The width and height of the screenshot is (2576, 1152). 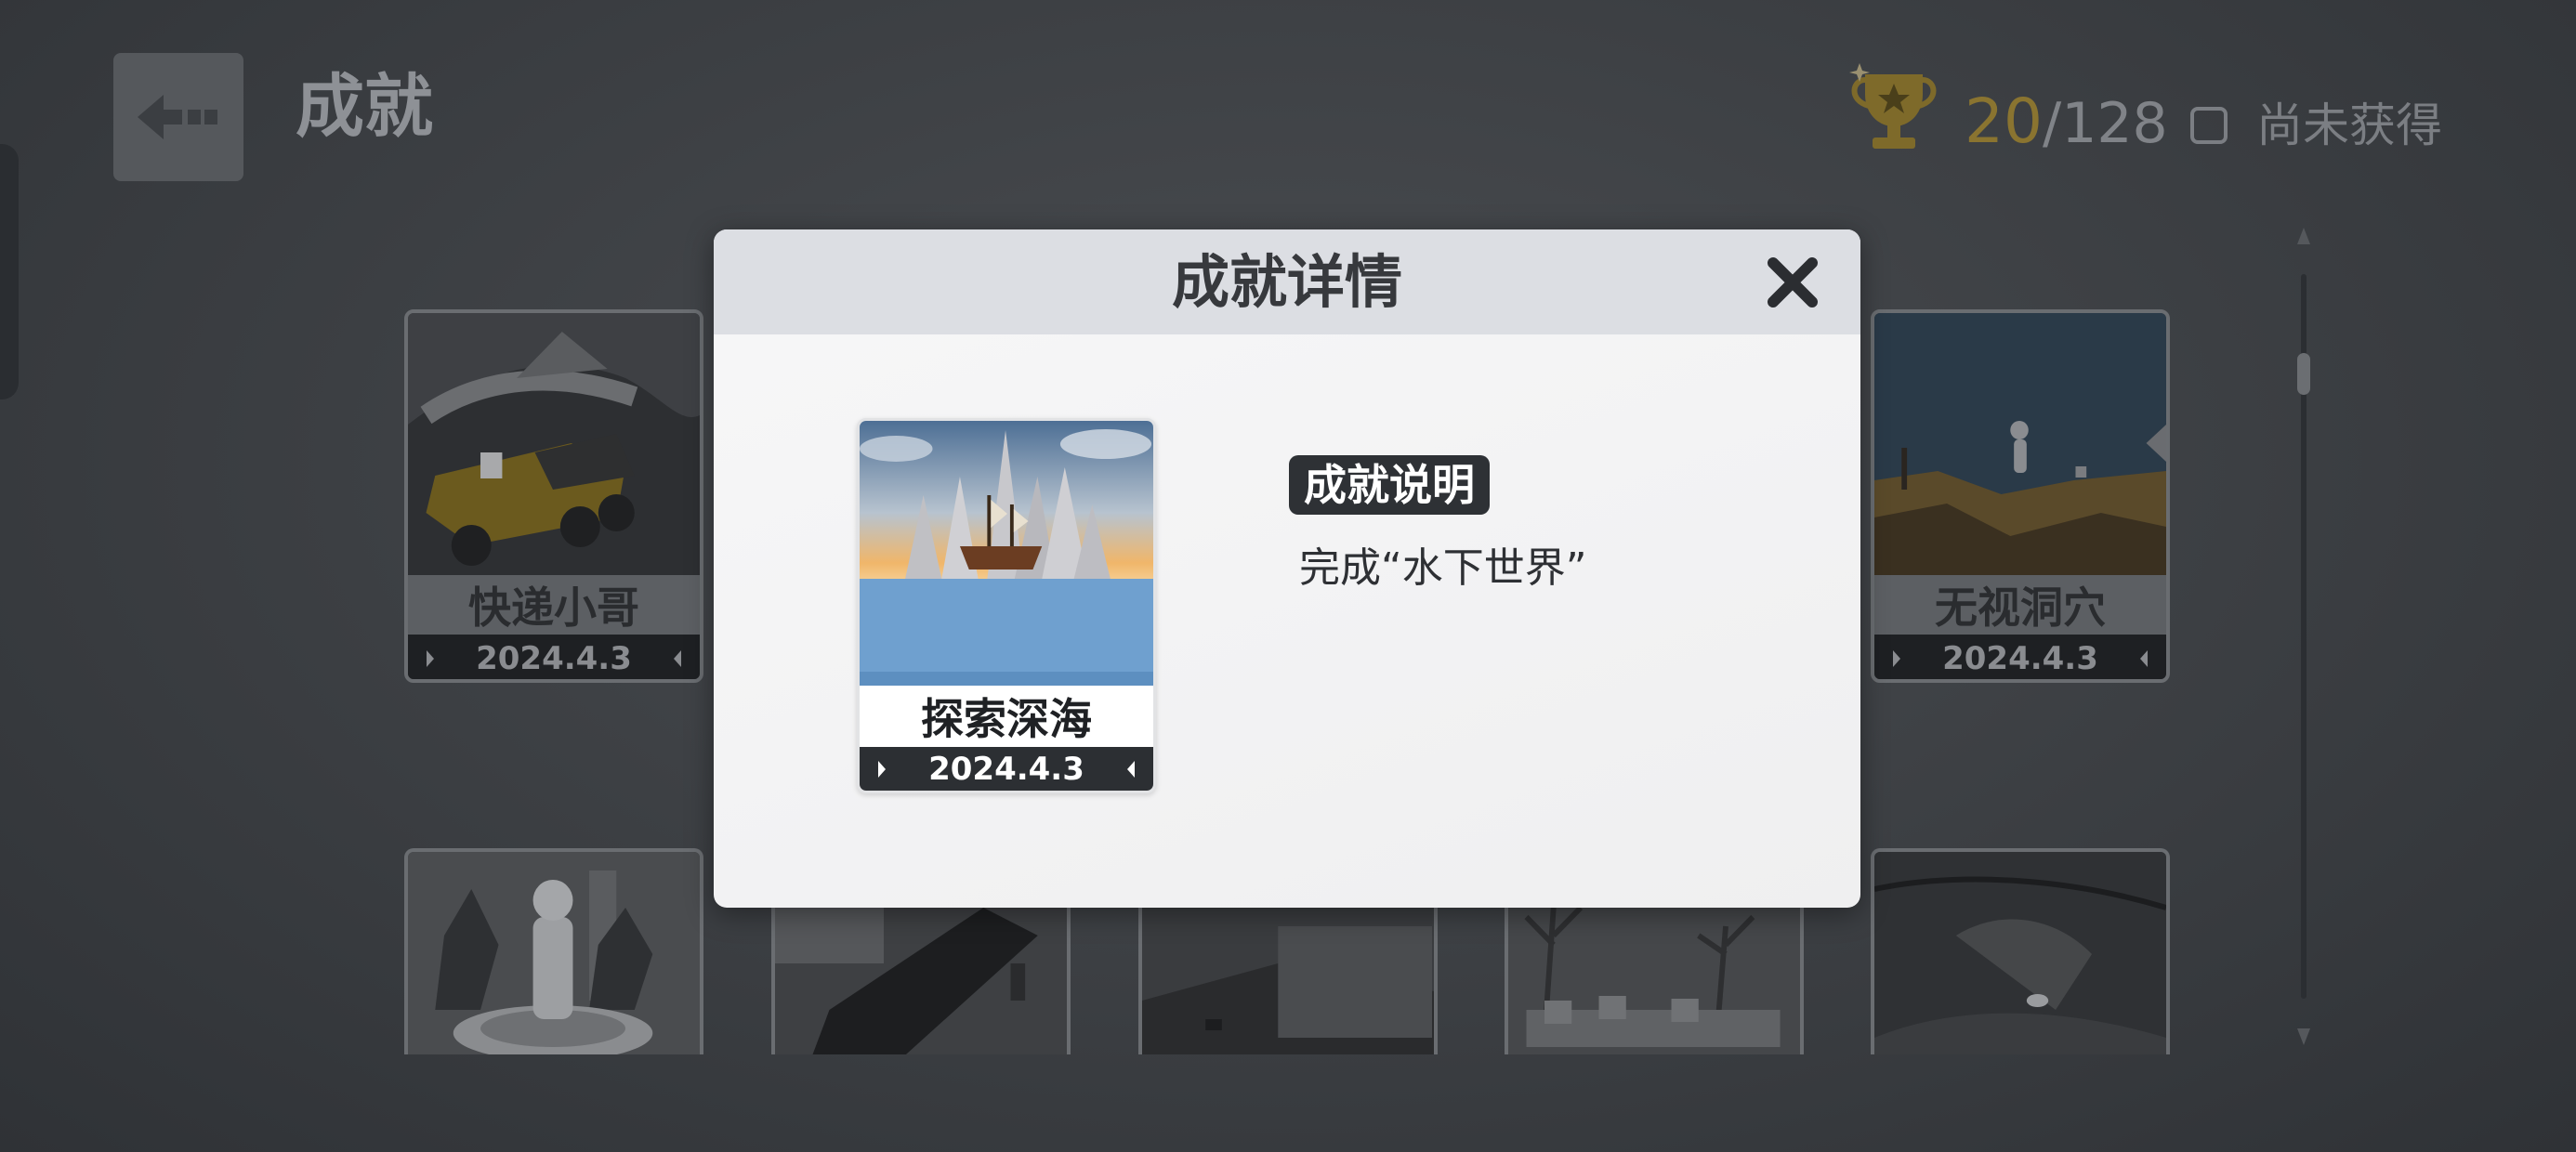 I want to click on close-icon, so click(x=1792, y=282).